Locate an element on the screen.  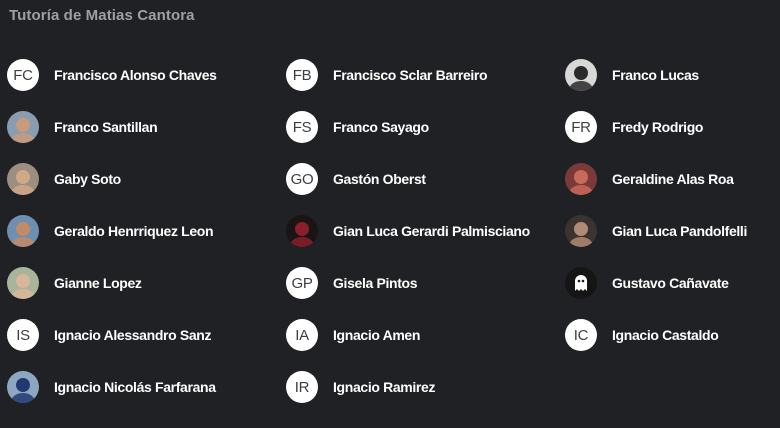
member-gaby-soto: Gaby Soto is located at coordinates (139, 179).